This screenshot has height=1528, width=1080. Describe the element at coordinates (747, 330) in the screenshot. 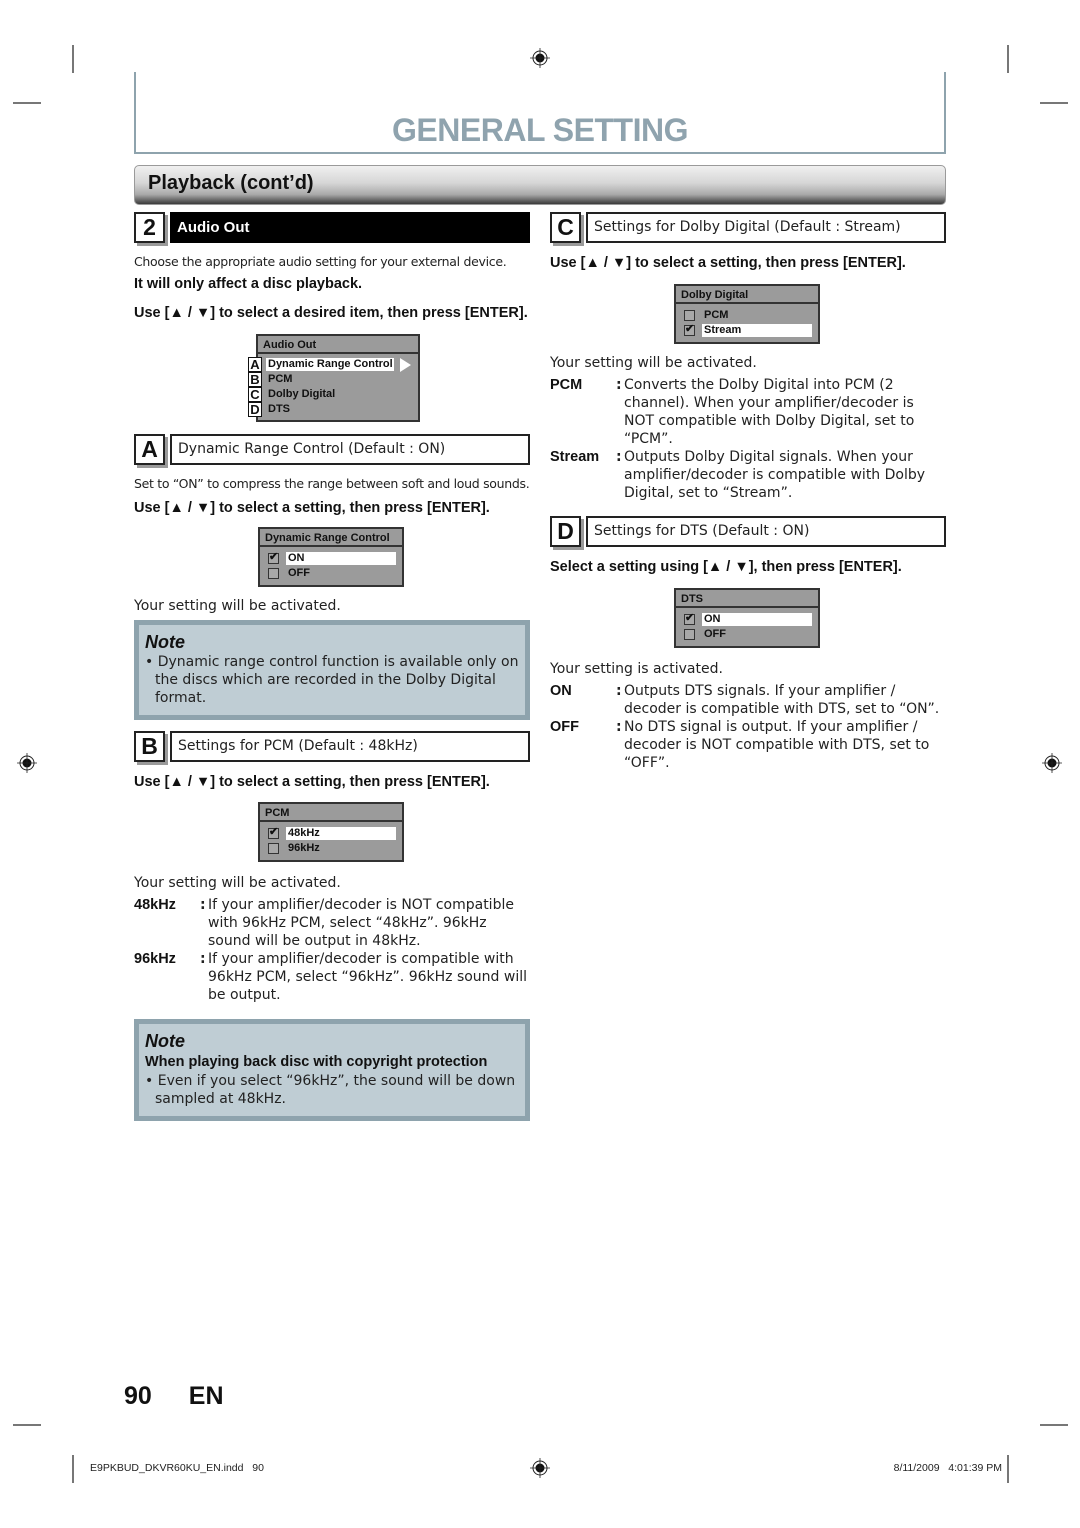

I see `option-stream: Stream` at that location.